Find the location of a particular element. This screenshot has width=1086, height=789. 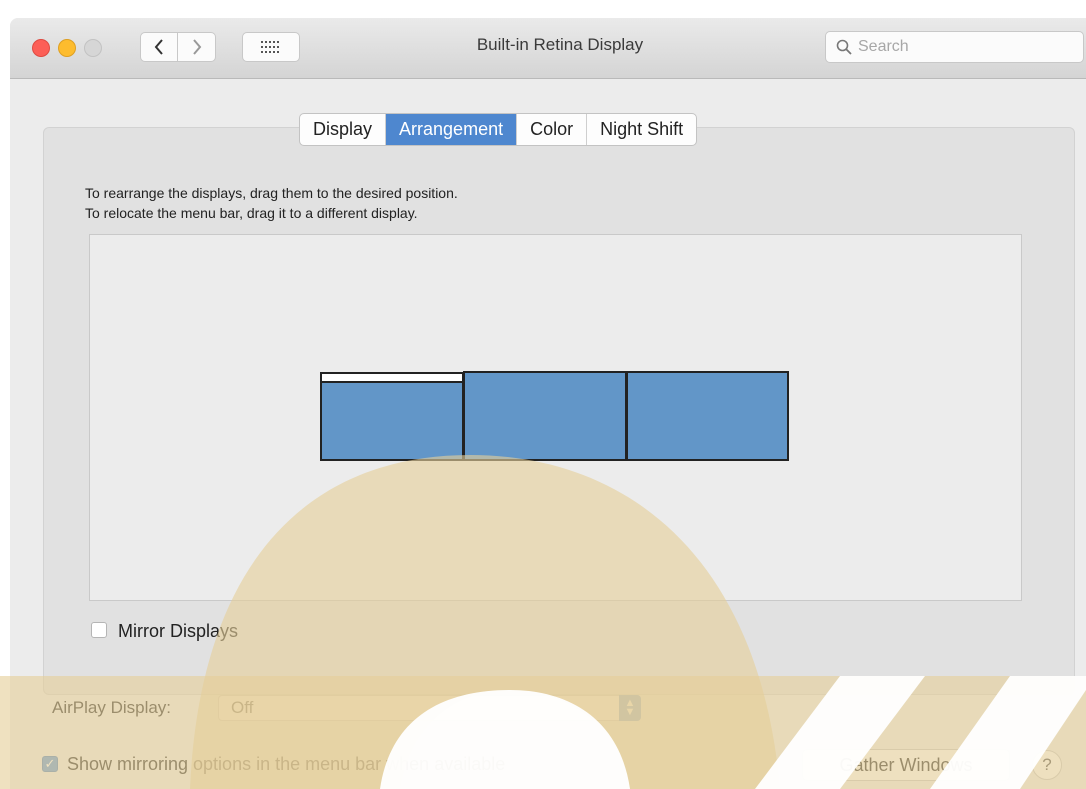

tab-display: Display is located at coordinates (343, 129).